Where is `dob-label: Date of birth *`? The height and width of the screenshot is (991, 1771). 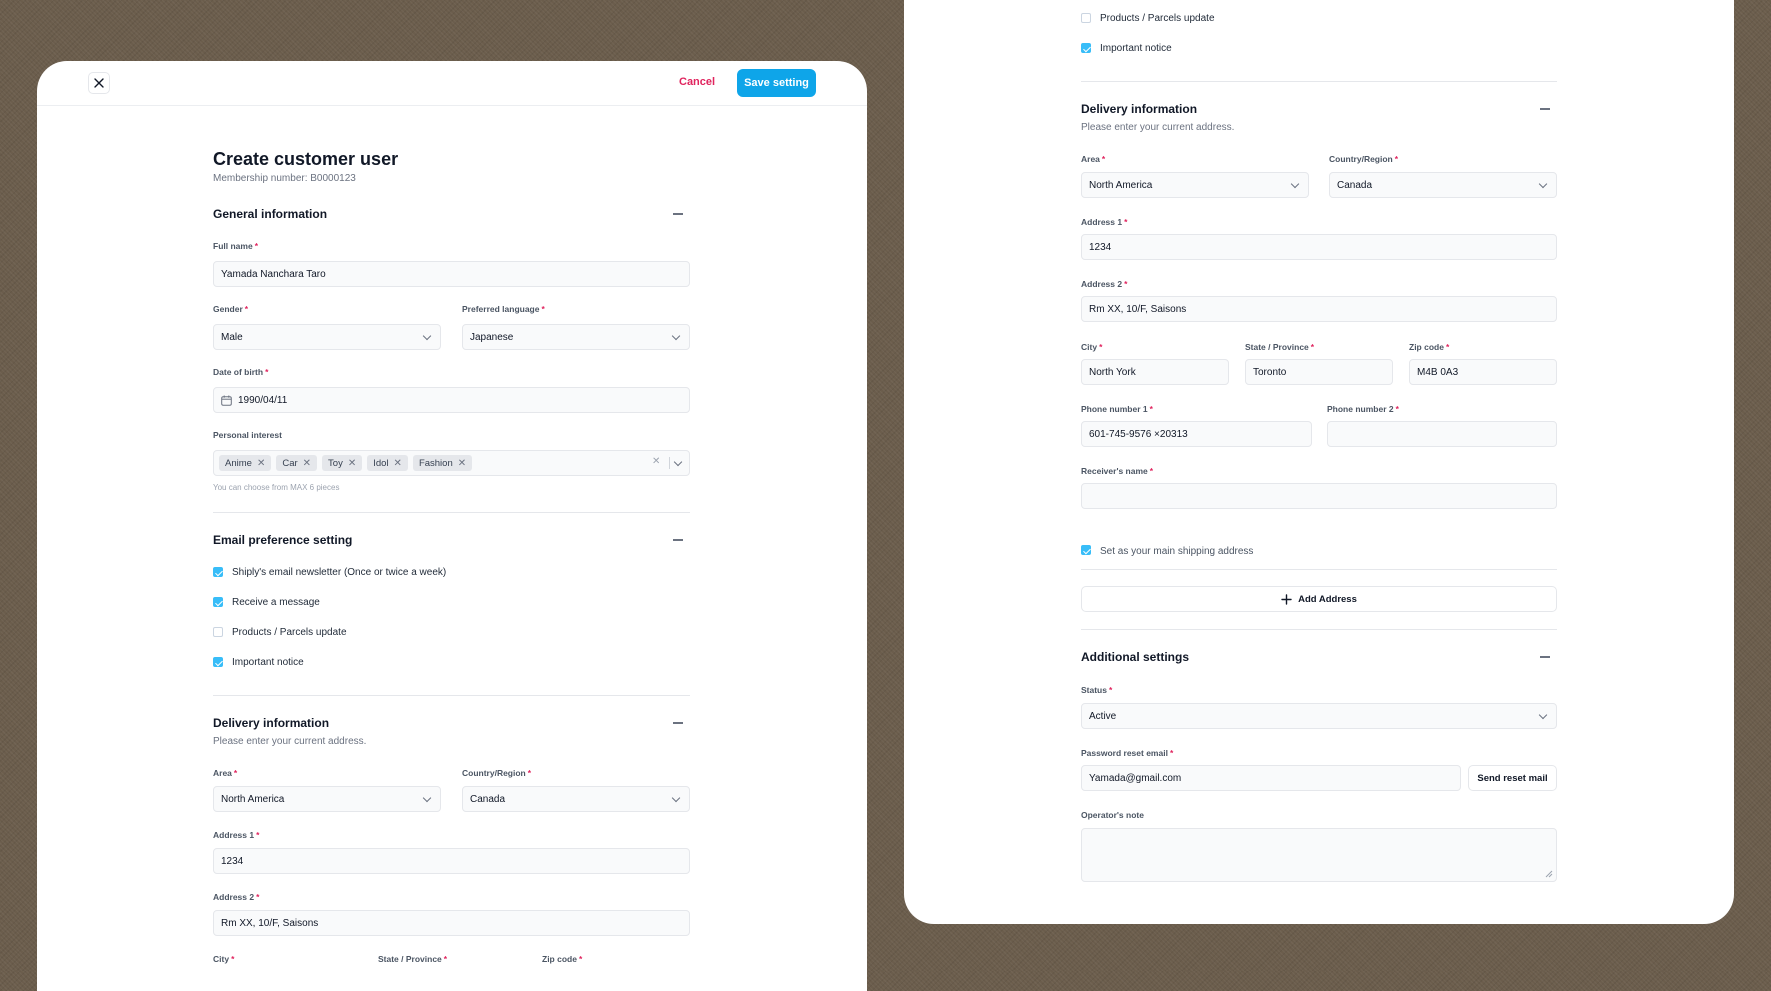 dob-label: Date of birth * is located at coordinates (241, 372).